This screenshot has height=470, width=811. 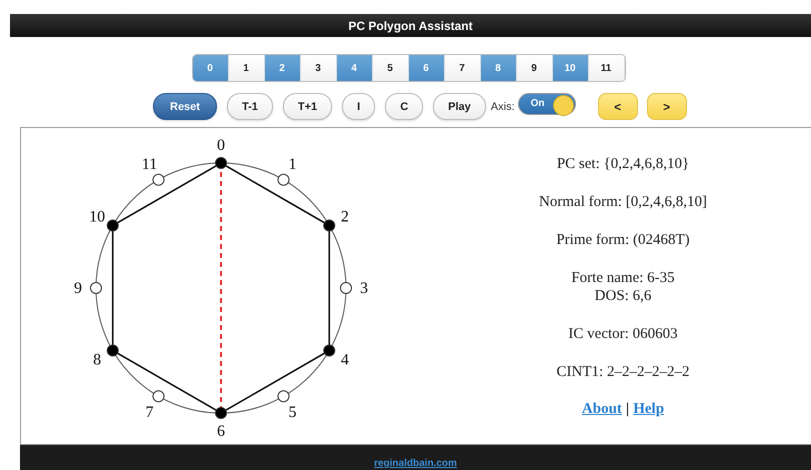 What do you see at coordinates (97, 217) in the screenshot?
I see `point-label: 10` at bounding box center [97, 217].